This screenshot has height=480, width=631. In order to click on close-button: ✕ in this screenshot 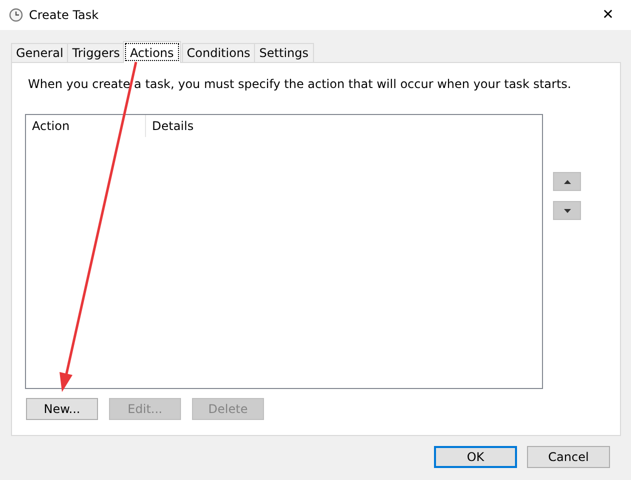, I will do `click(608, 15)`.